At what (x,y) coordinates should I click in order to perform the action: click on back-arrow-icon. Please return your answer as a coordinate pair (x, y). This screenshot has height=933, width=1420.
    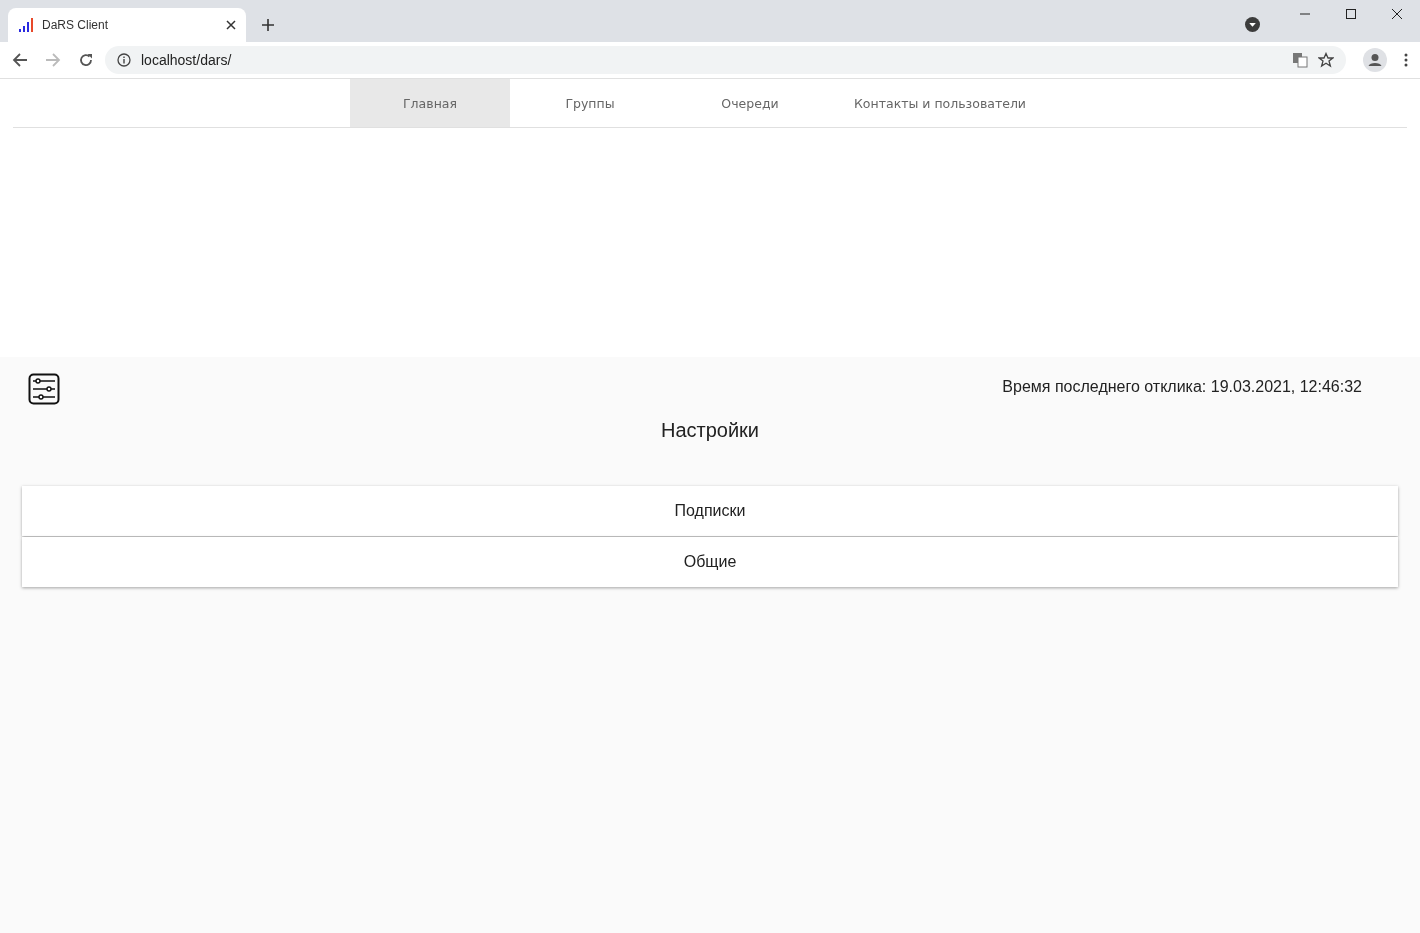
    Looking at the image, I should click on (20, 60).